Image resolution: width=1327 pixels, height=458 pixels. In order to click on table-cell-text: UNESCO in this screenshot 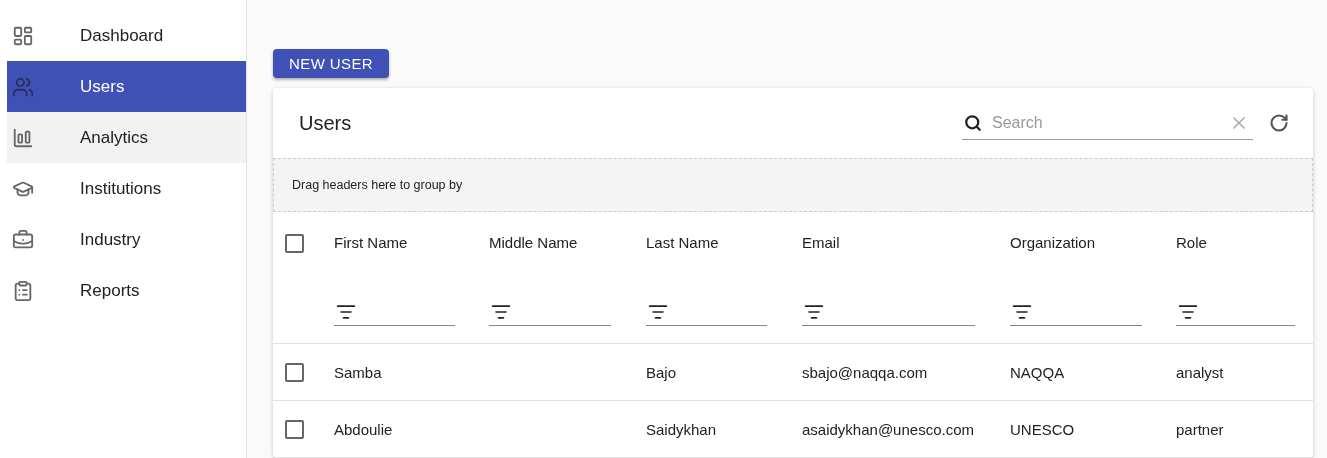, I will do `click(1043, 429)`.